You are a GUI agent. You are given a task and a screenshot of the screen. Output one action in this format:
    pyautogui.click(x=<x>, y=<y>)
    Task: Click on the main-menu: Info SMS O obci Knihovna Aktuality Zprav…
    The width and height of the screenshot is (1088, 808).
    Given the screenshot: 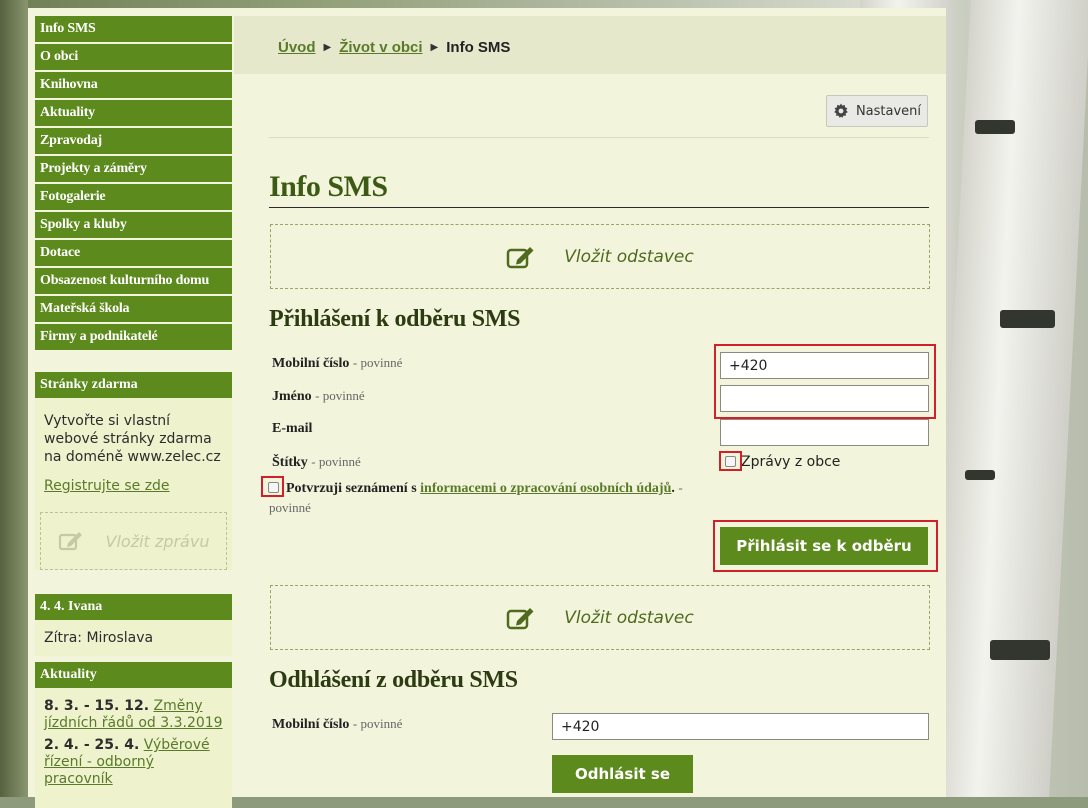 What is the action you would take?
    pyautogui.click(x=133, y=183)
    